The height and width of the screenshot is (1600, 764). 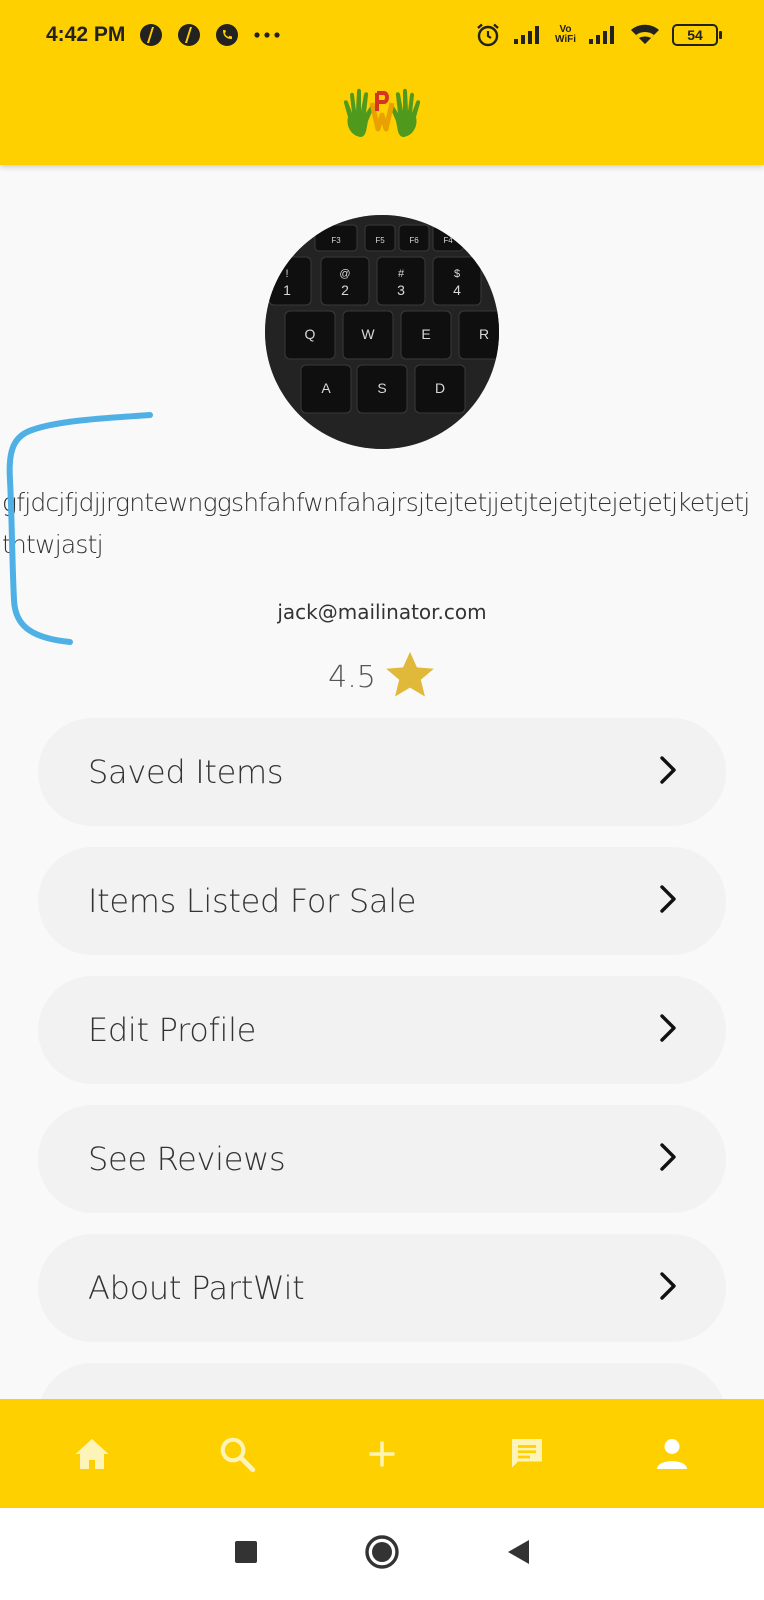 I want to click on menu-item-about-partwit: About PartWit, so click(x=382, y=1288).